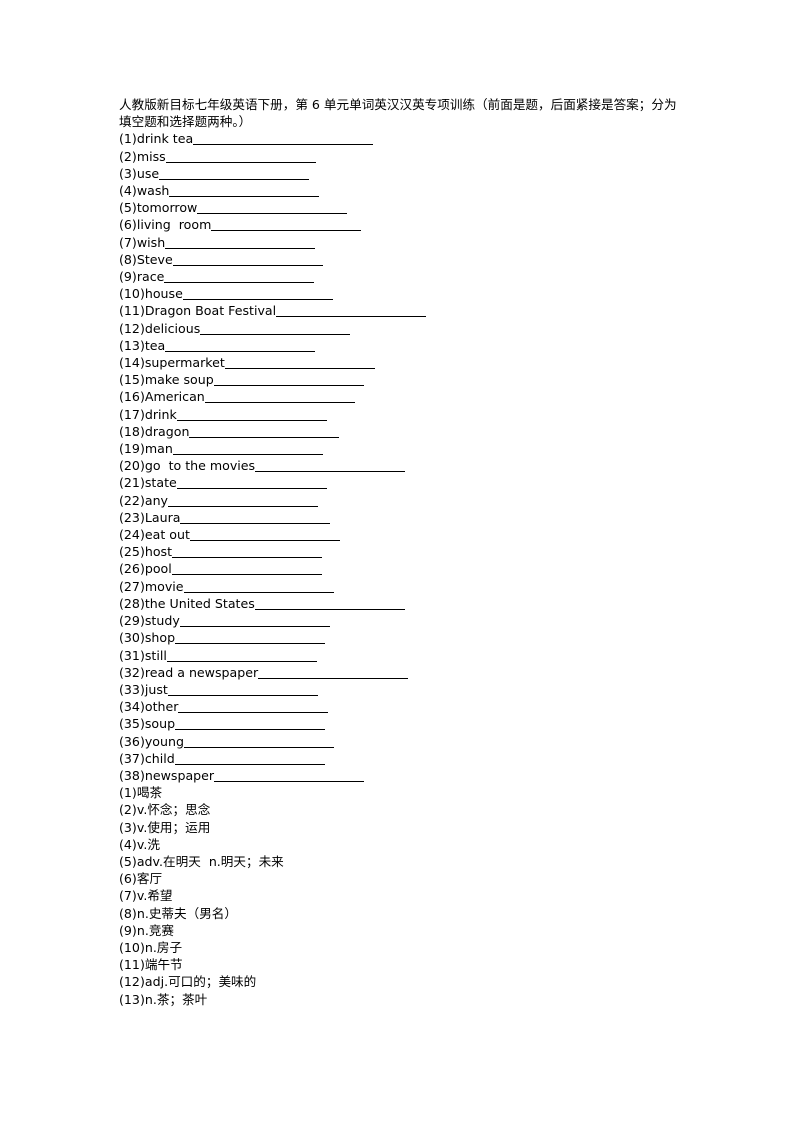 Image resolution: width=794 pixels, height=1123 pixels. What do you see at coordinates (399, 844) in the screenshot?
I see `answer-row: (4)v.洗` at bounding box center [399, 844].